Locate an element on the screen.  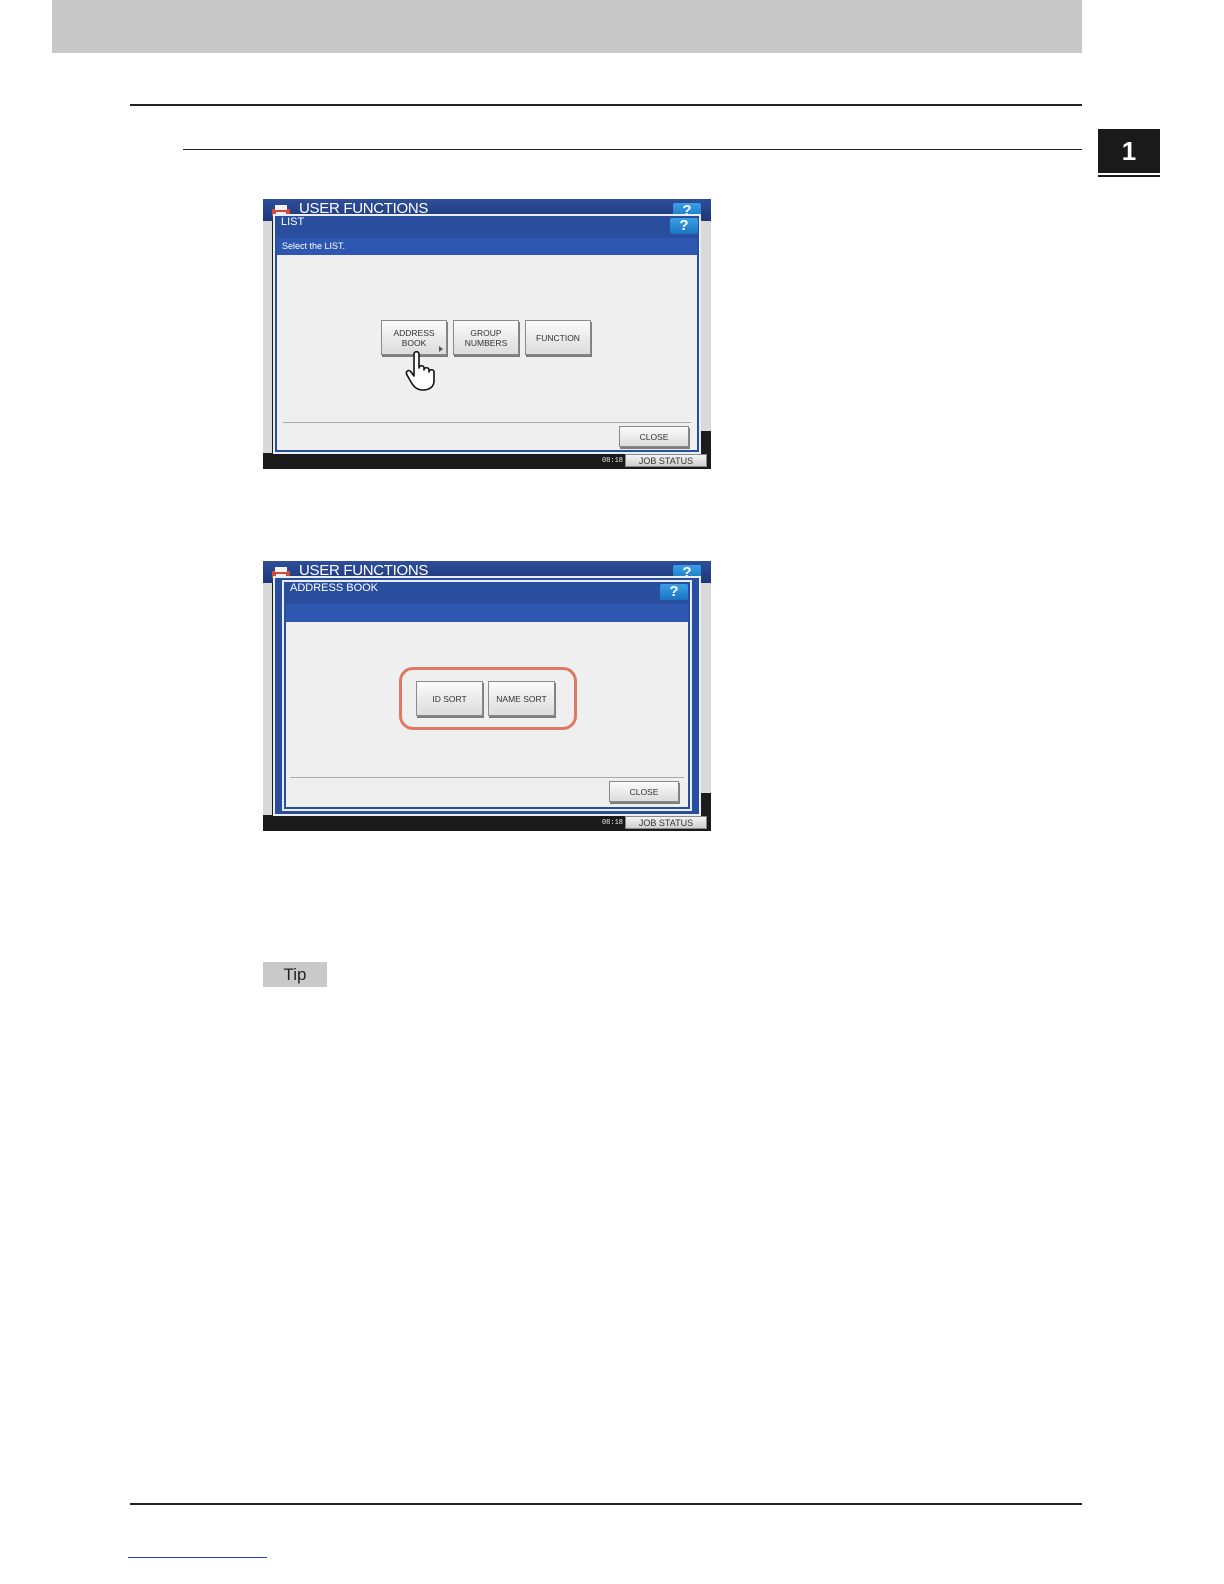
name-sort-button: NAME SORT is located at coordinates (521, 698).